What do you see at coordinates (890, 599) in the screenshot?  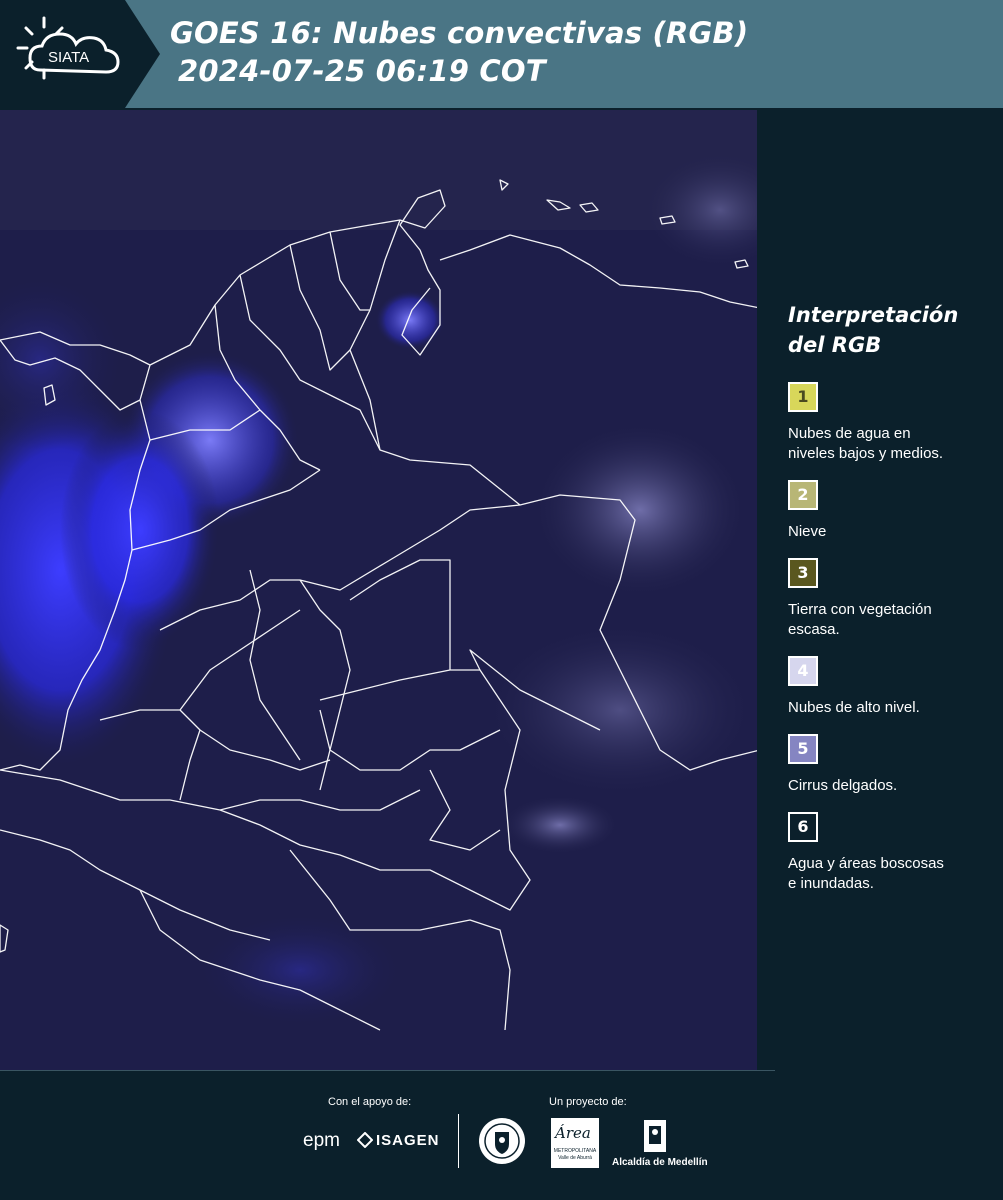 I see `legend-item: 3 Tierra con vegetación escasa.` at bounding box center [890, 599].